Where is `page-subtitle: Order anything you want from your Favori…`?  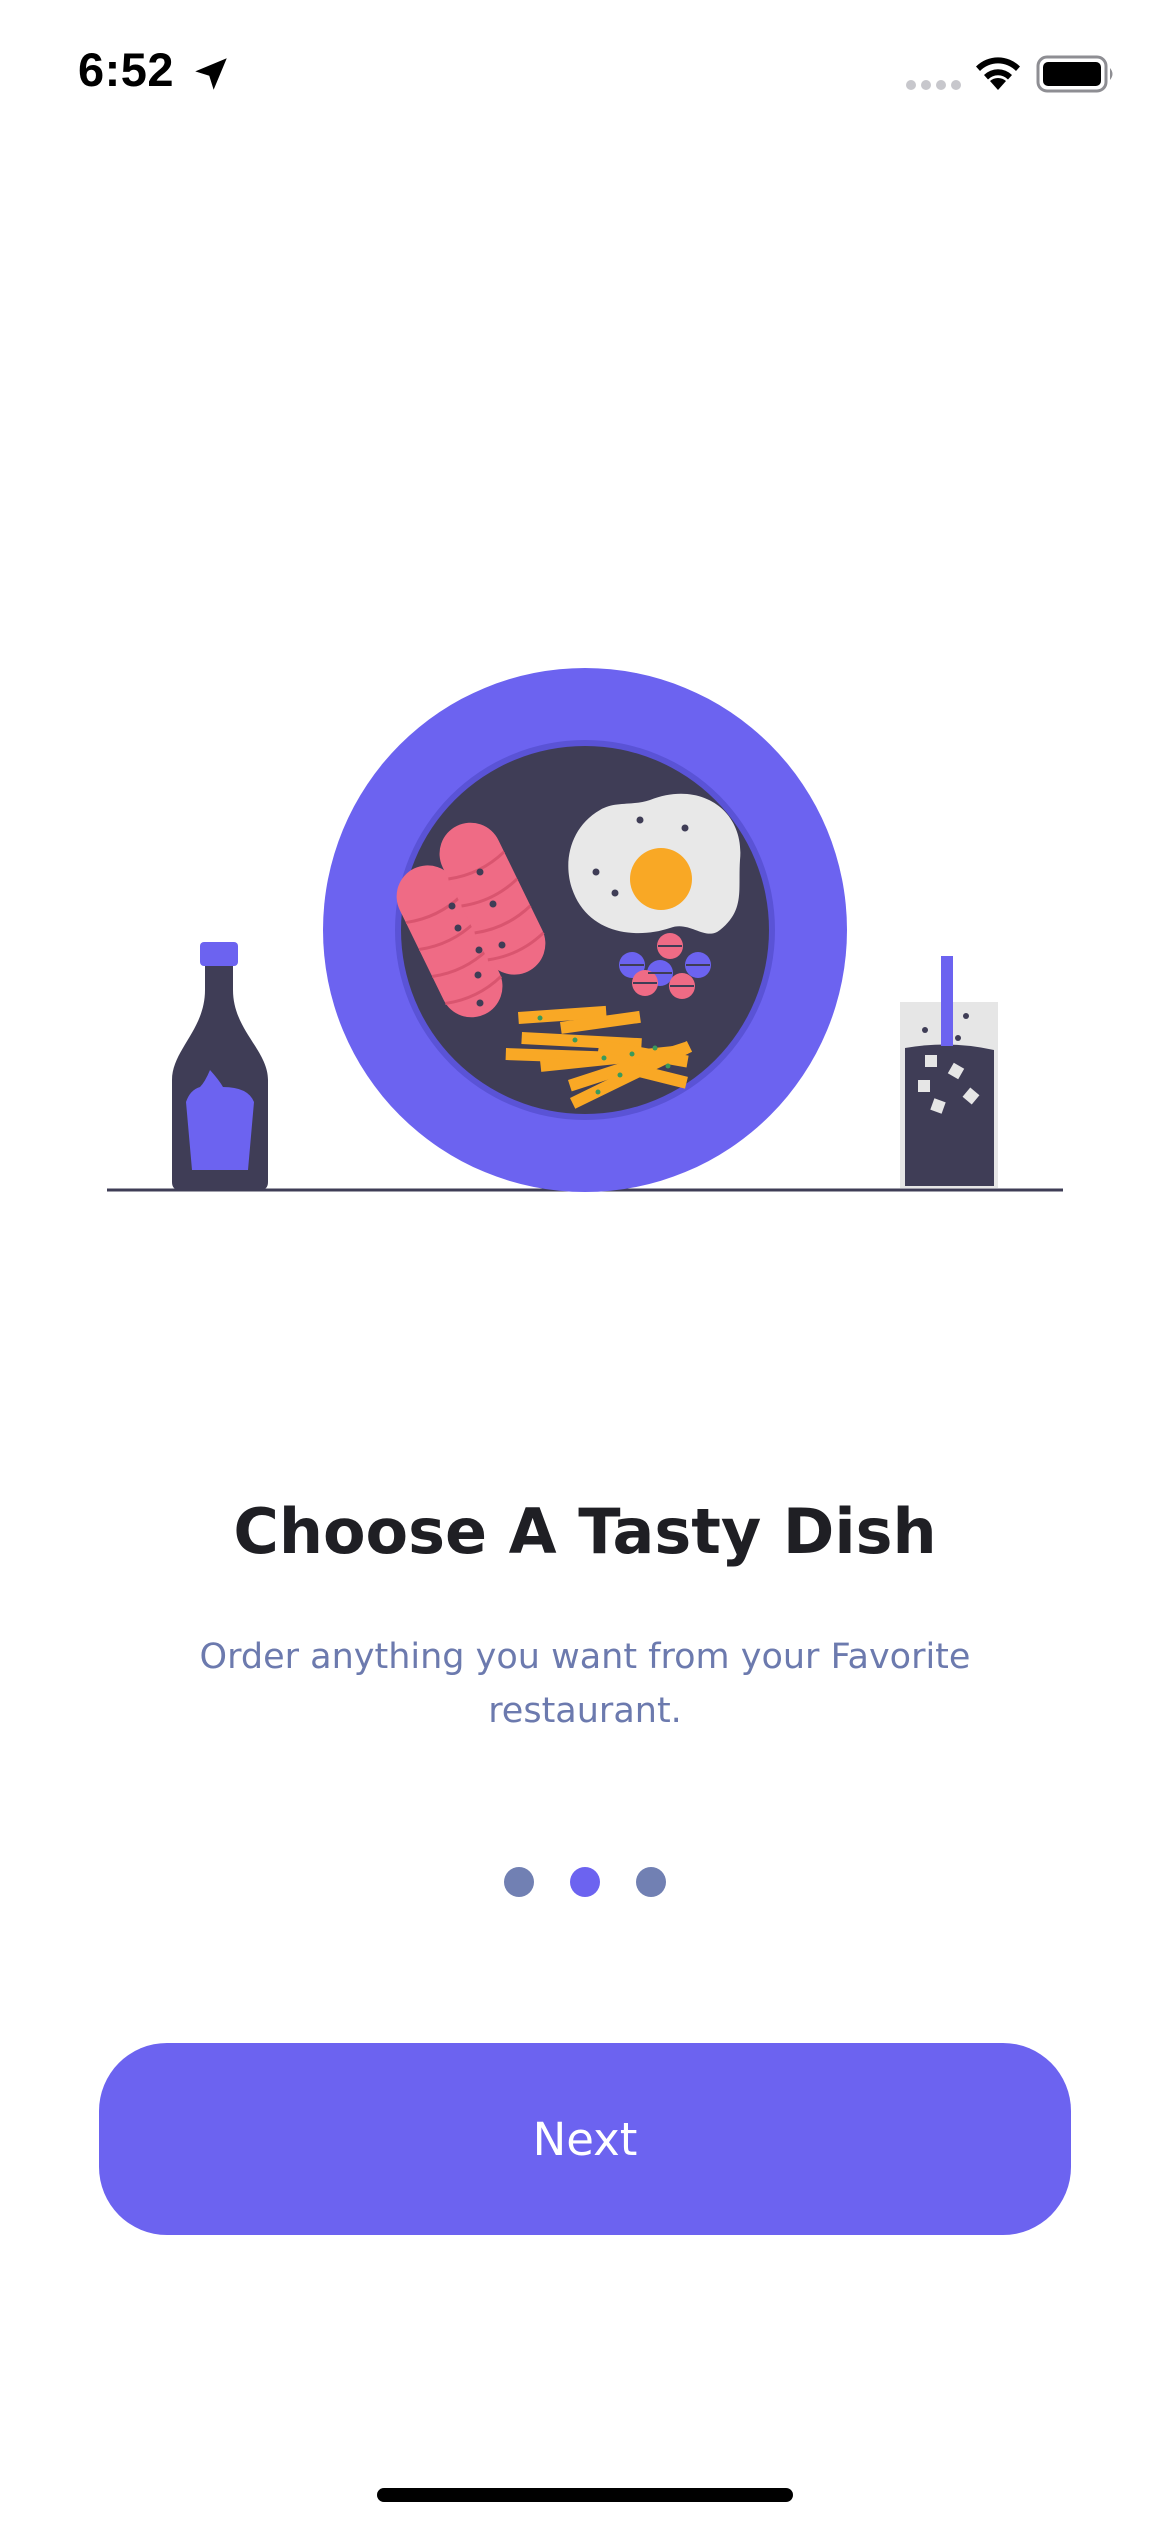 page-subtitle: Order anything you want from your Favori… is located at coordinates (585, 1684).